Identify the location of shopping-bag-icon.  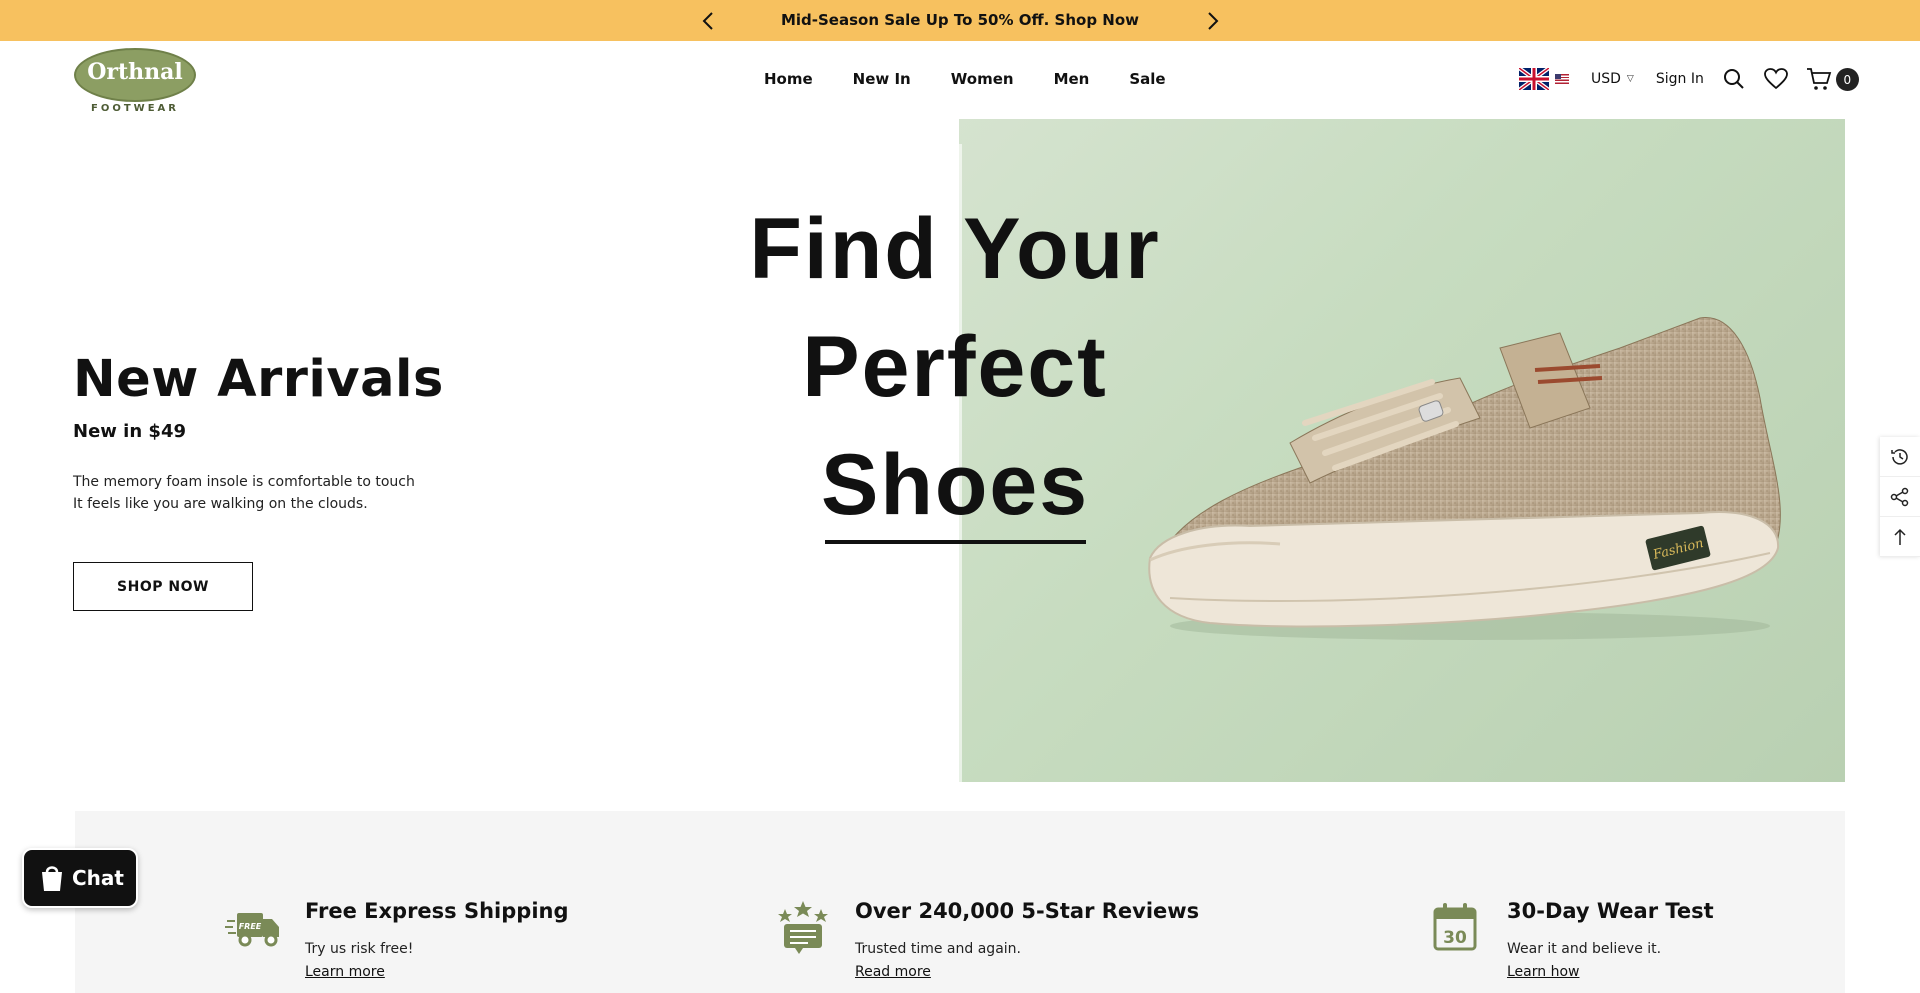
(52, 878).